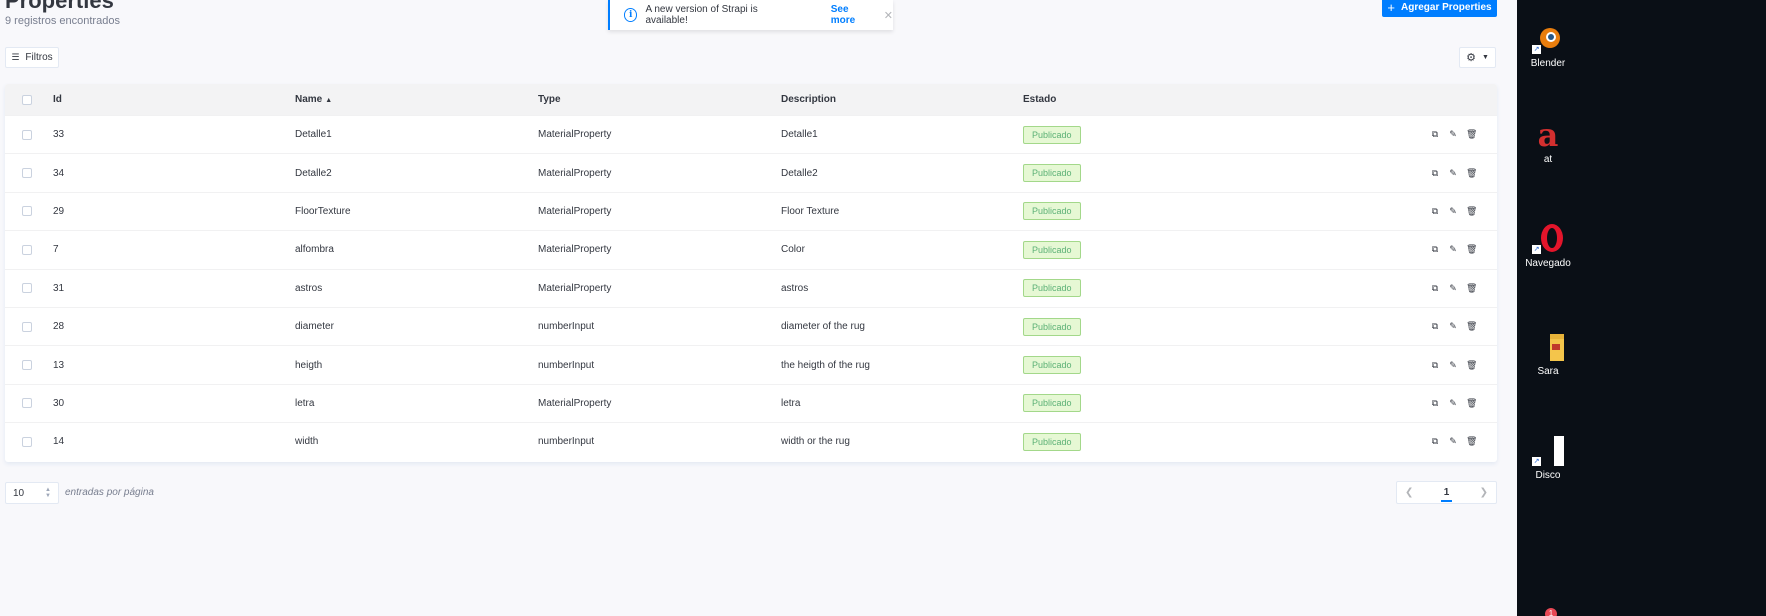 The image size is (1766, 616). What do you see at coordinates (701, 15) in the screenshot?
I see `notification-message: A new version of Strapi is available!` at bounding box center [701, 15].